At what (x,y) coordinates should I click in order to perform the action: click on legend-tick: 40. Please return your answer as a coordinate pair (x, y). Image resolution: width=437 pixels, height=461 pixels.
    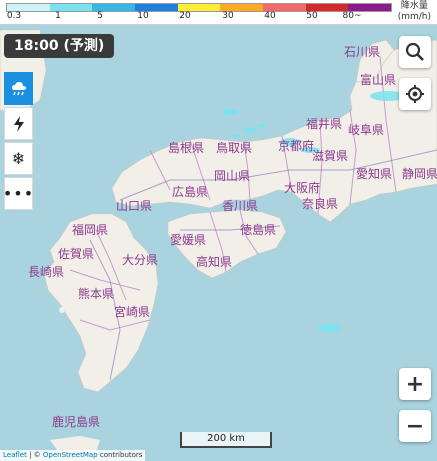
    Looking at the image, I should click on (270, 16).